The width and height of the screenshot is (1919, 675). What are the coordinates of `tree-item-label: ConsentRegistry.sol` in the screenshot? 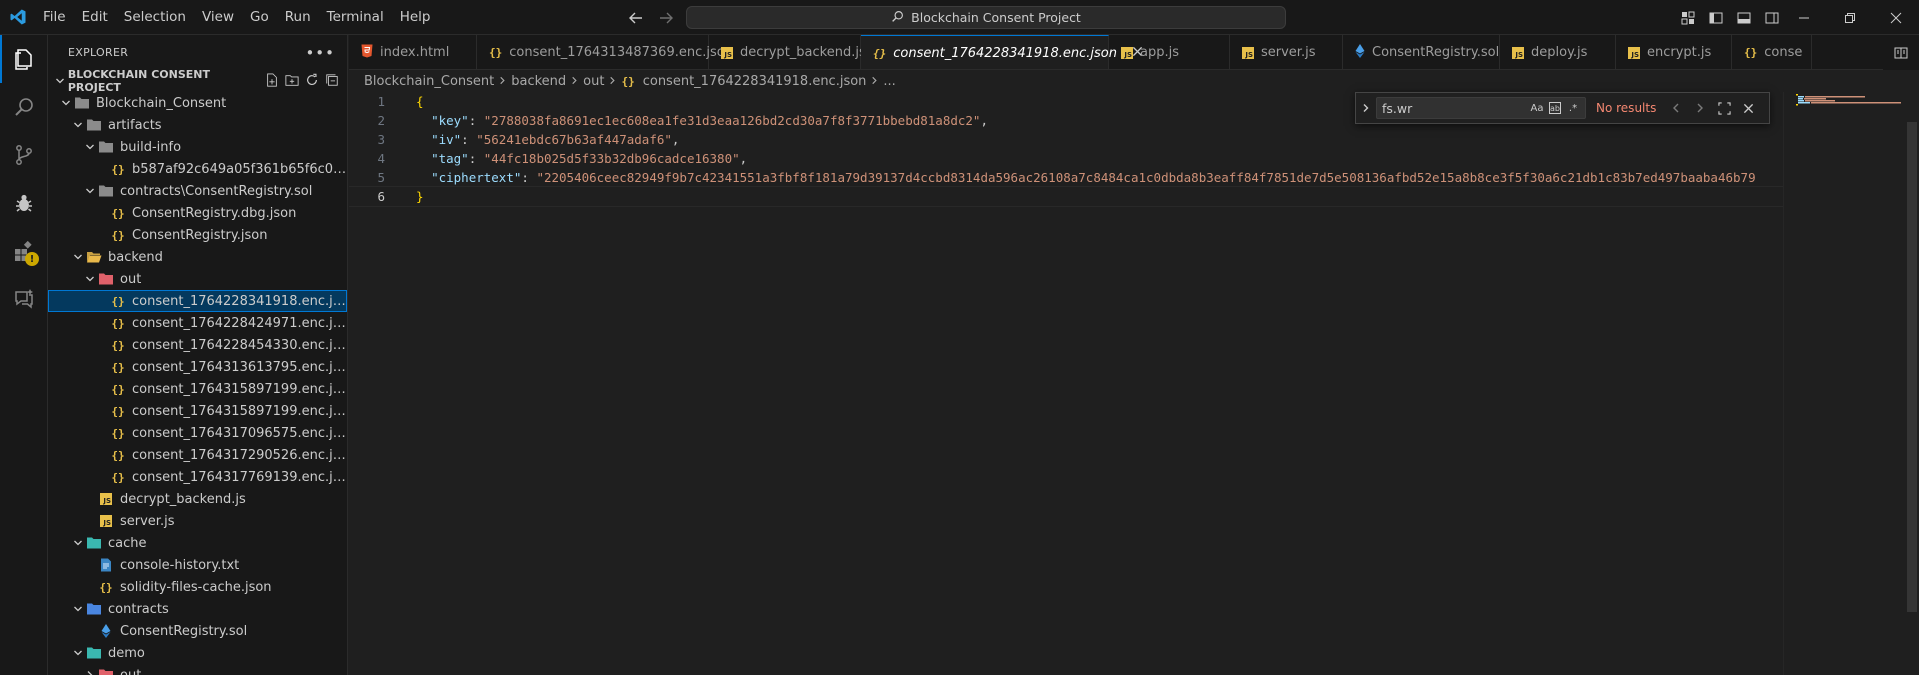 It's located at (184, 631).